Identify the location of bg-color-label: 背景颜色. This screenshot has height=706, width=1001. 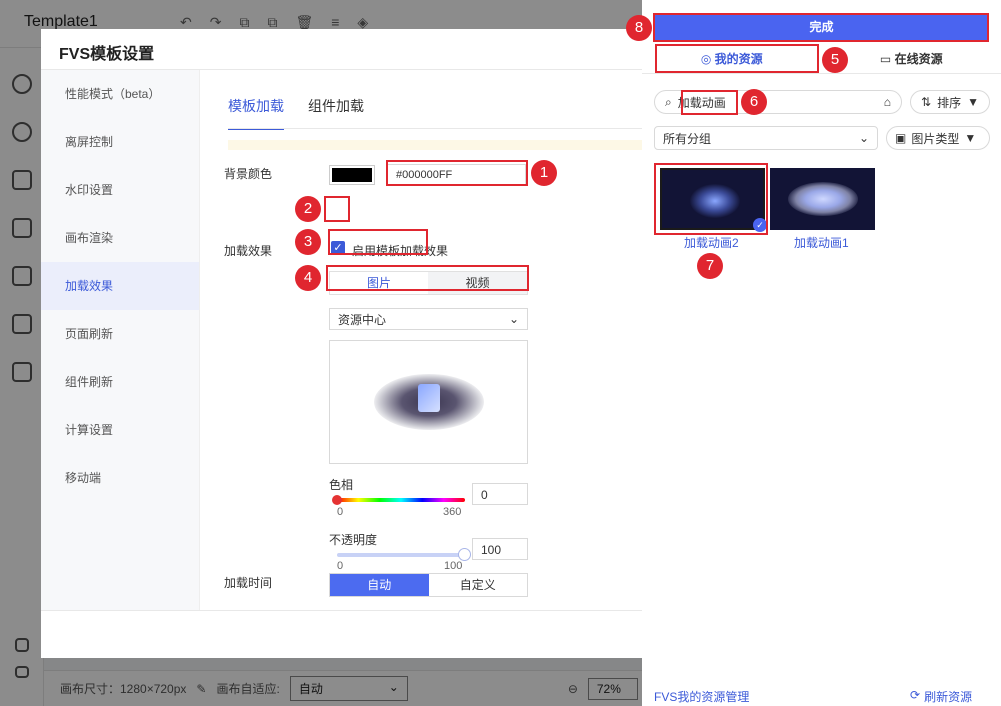
(248, 174).